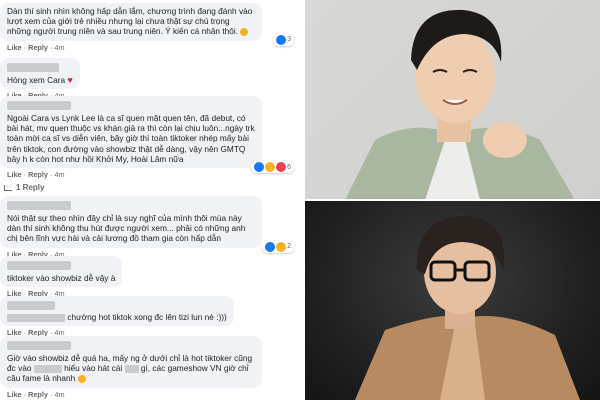  What do you see at coordinates (452, 200) in the screenshot?
I see `photo-divider` at bounding box center [452, 200].